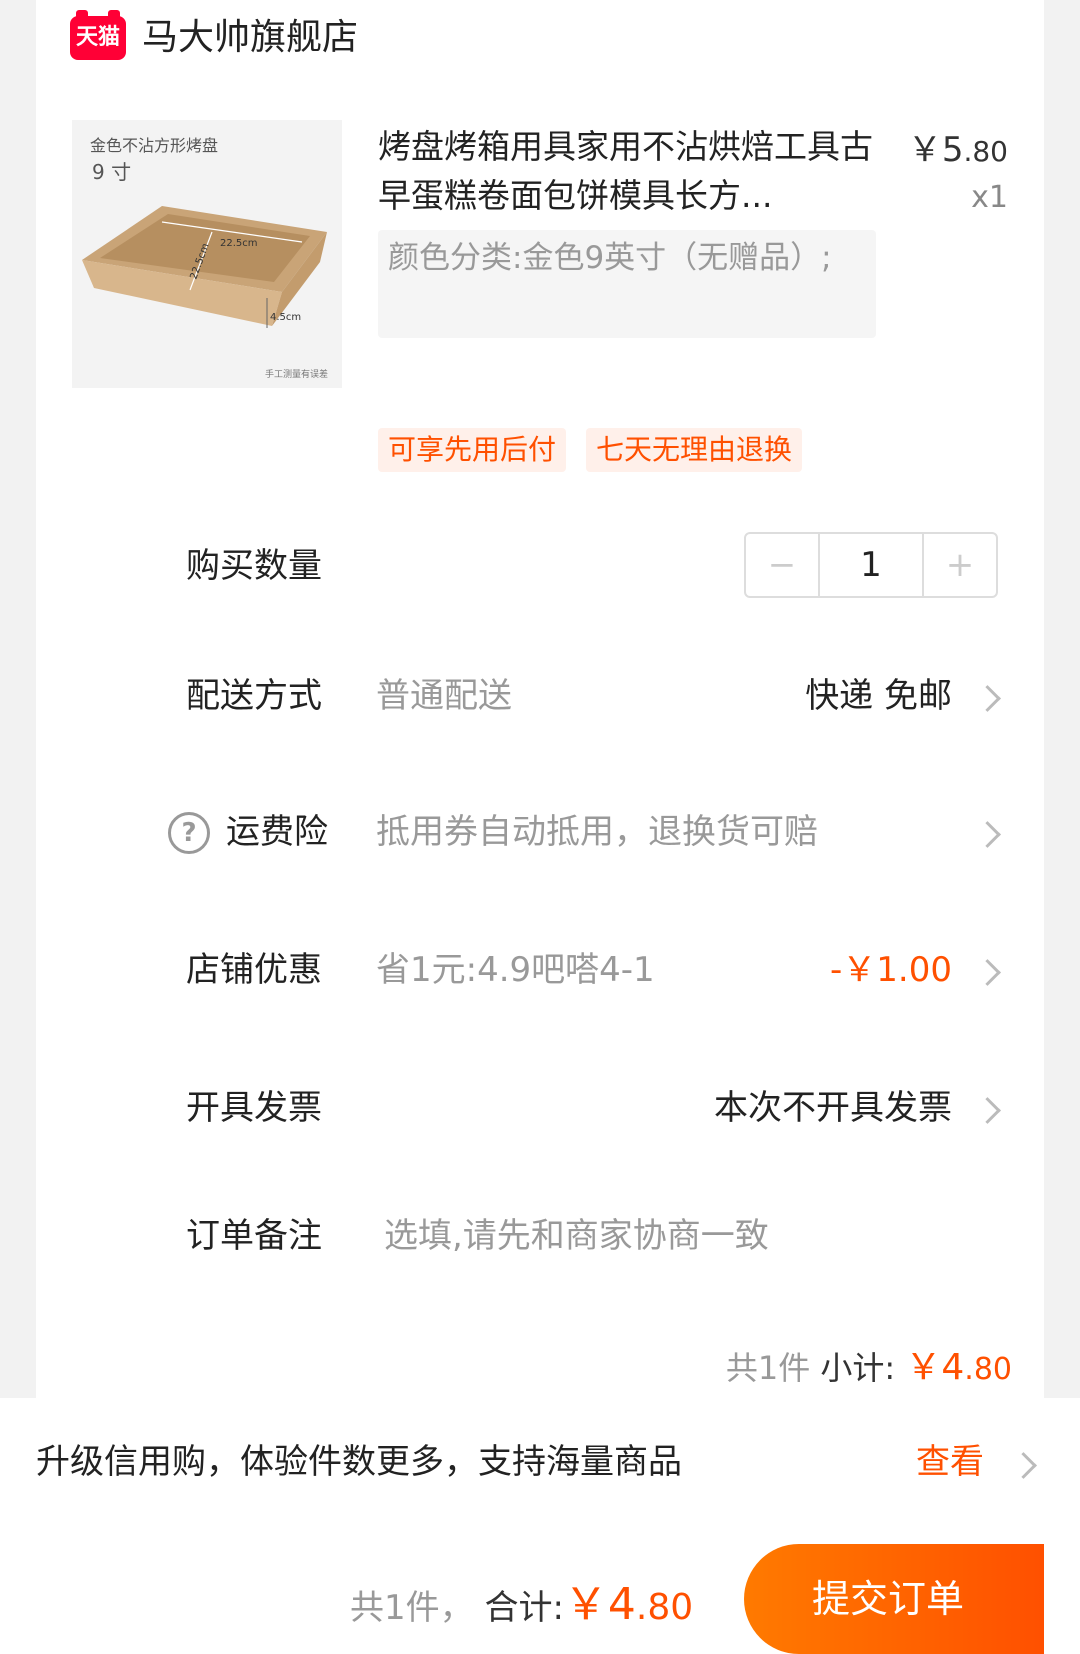  Describe the element at coordinates (359, 1462) in the screenshot. I see `credit-text: 升级信用购，体验件数更多，支持海量商品` at that location.